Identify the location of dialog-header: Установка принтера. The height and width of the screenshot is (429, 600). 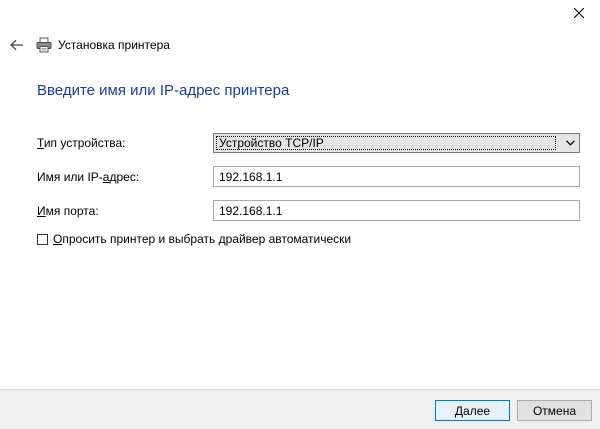
(89, 45).